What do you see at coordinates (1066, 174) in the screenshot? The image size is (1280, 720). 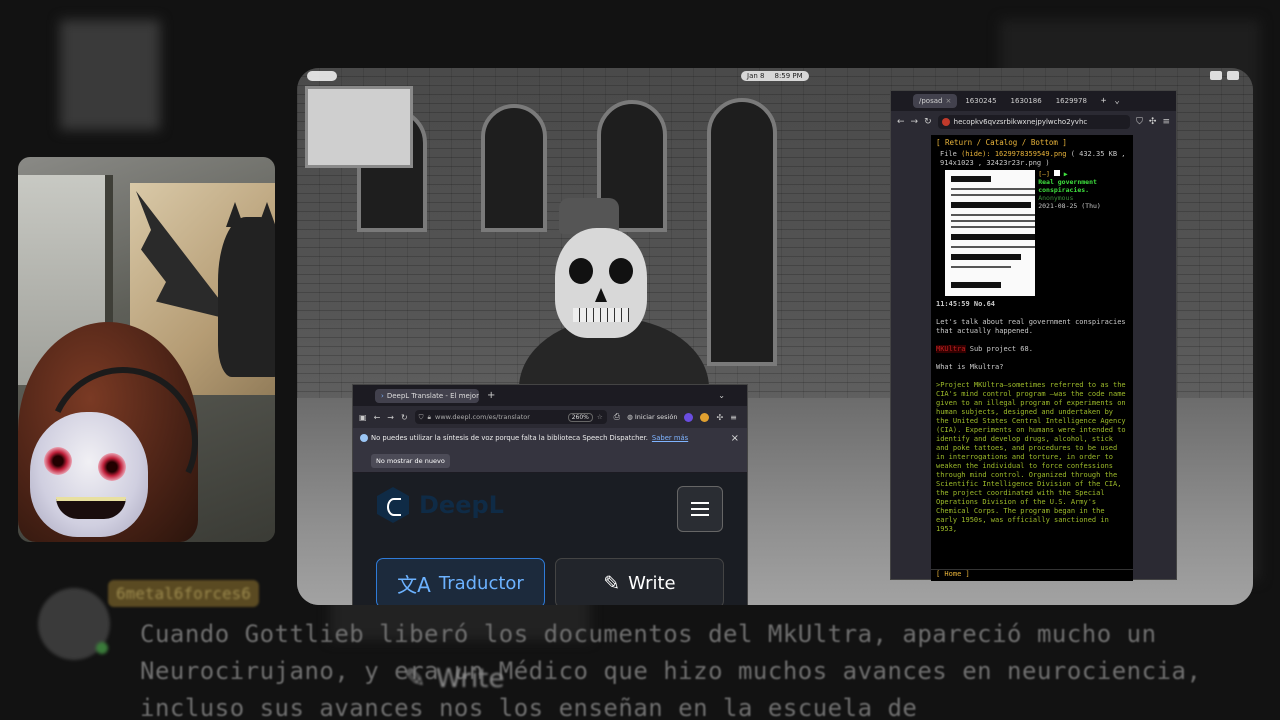 I see `play-icon: ▶` at bounding box center [1066, 174].